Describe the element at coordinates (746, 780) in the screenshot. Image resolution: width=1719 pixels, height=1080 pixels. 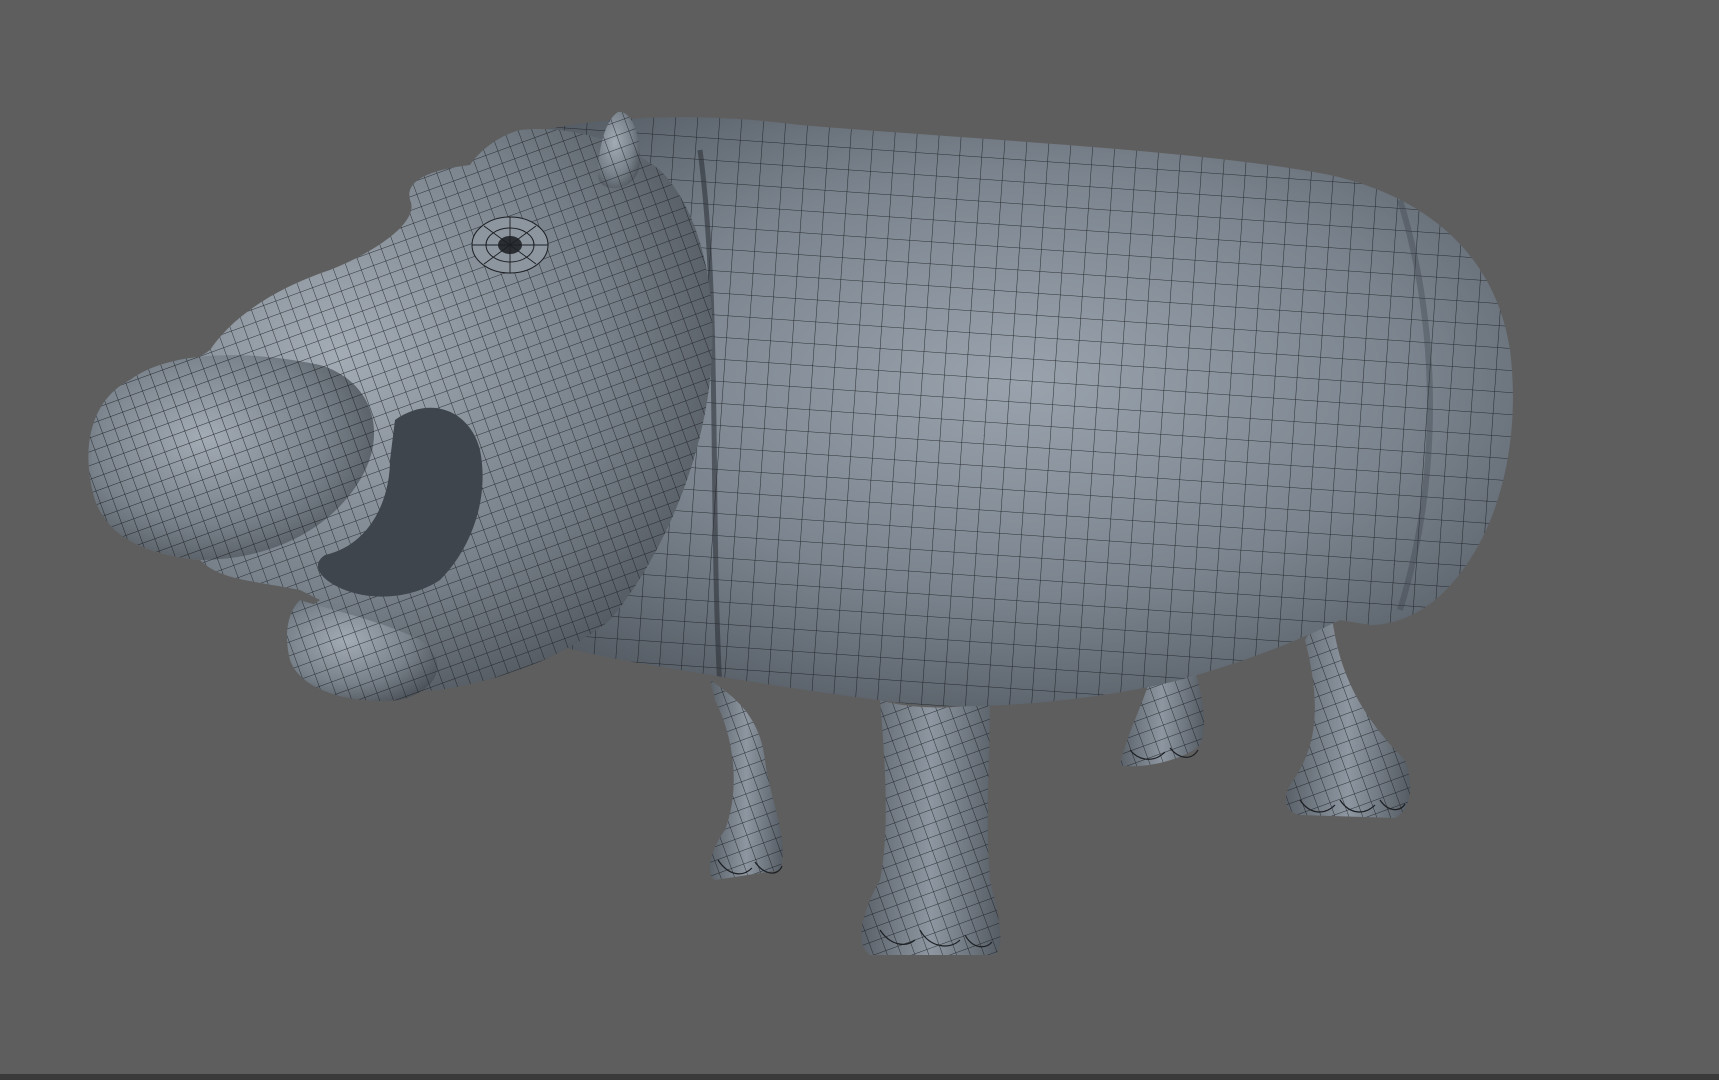
I see `front-leg-far` at that location.